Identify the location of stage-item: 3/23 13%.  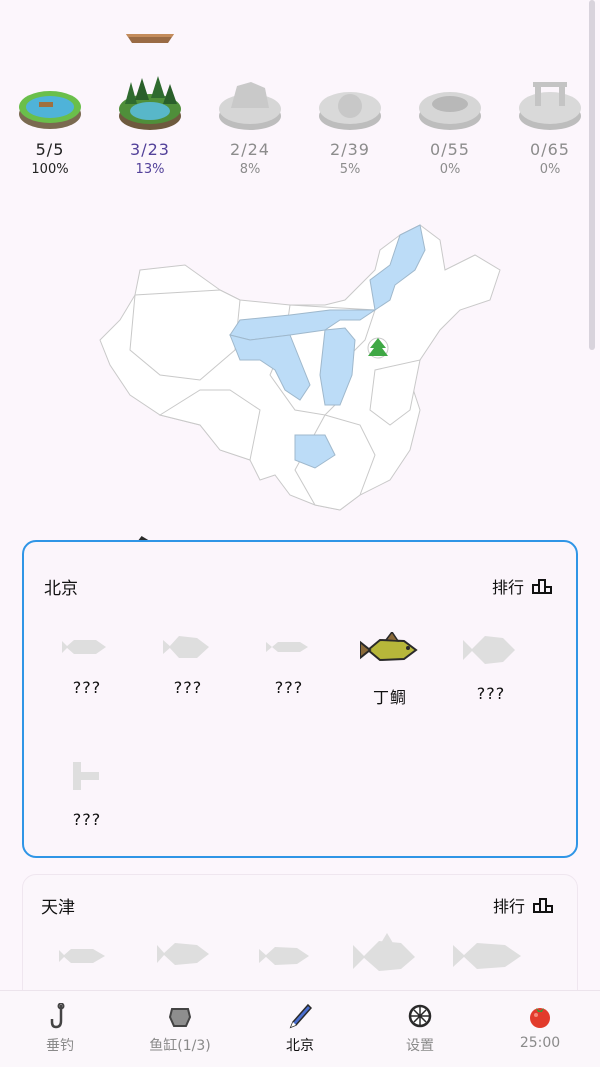
(150, 125).